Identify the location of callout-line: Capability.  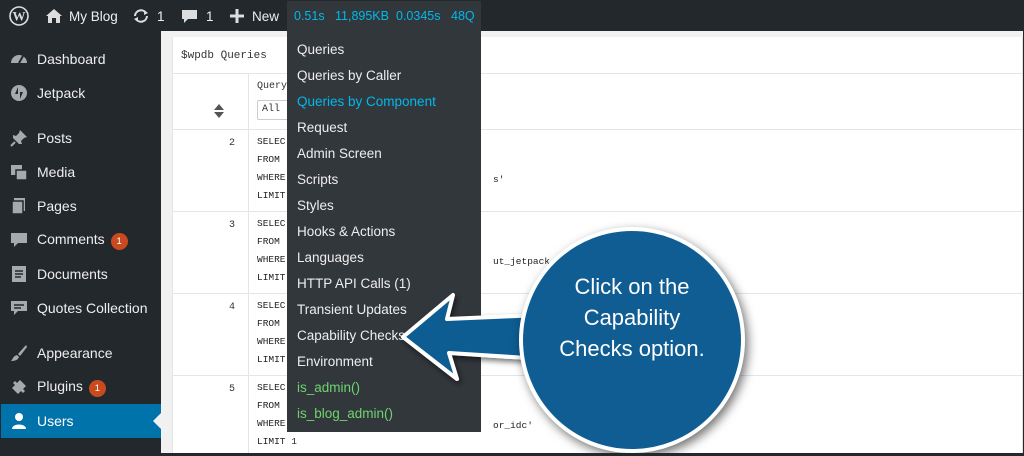
(632, 317).